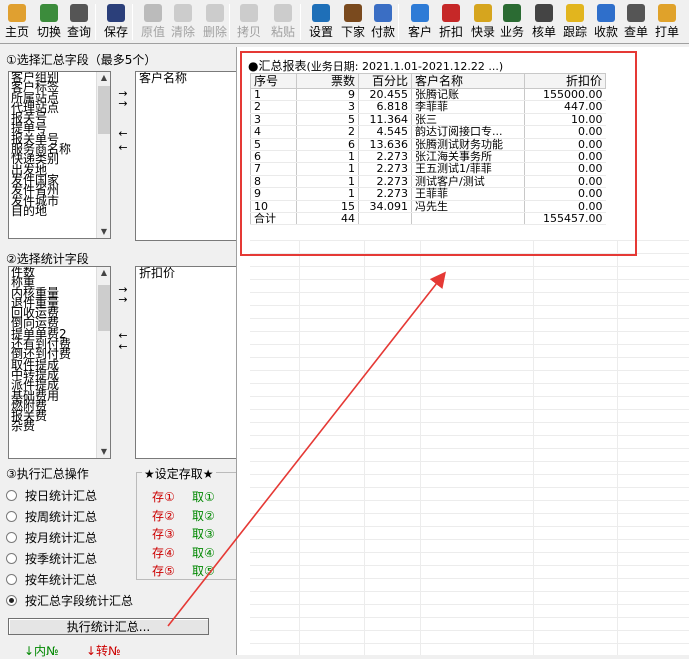 This screenshot has width=689, height=659. Describe the element at coordinates (383, 13) in the screenshot. I see `payment-icon` at that location.